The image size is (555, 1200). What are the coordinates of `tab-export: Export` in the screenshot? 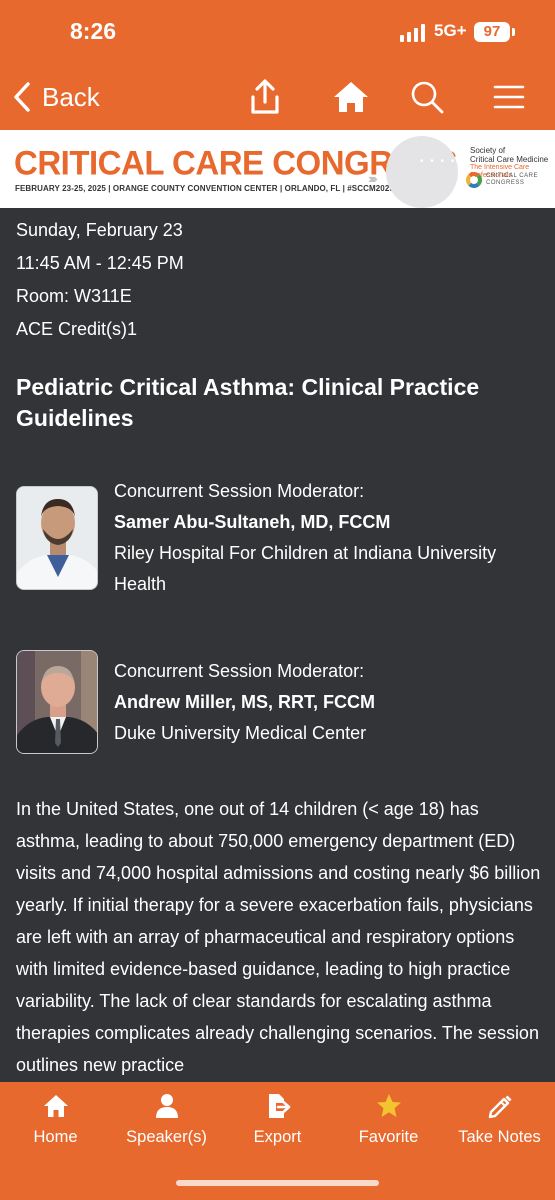 It's located at (277, 1119).